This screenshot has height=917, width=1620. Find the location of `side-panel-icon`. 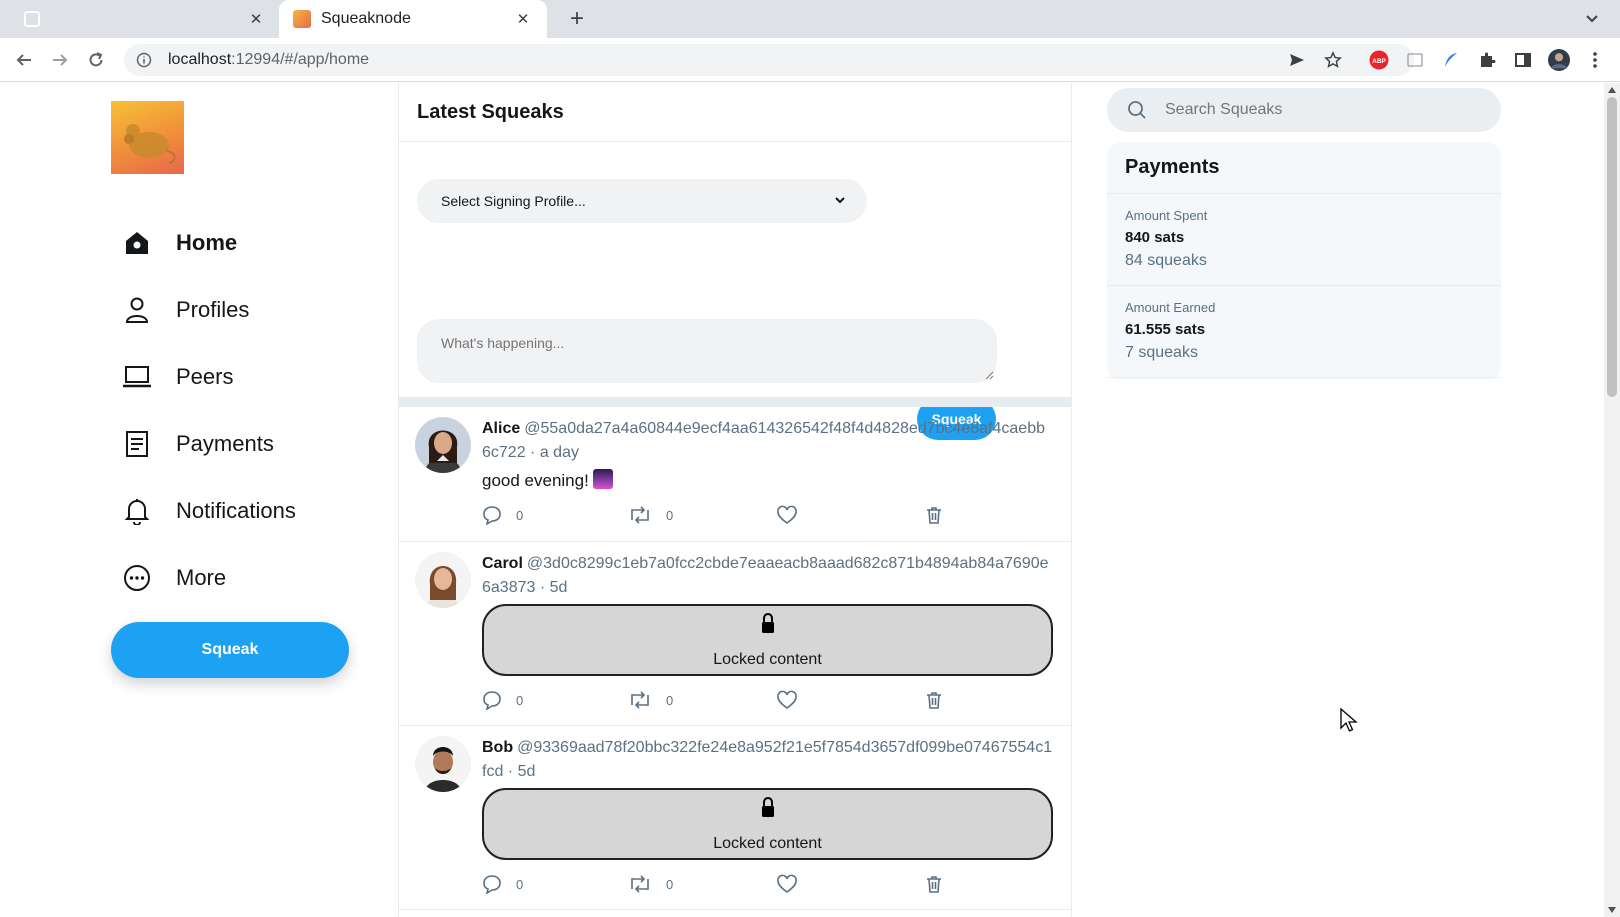

side-panel-icon is located at coordinates (1523, 60).